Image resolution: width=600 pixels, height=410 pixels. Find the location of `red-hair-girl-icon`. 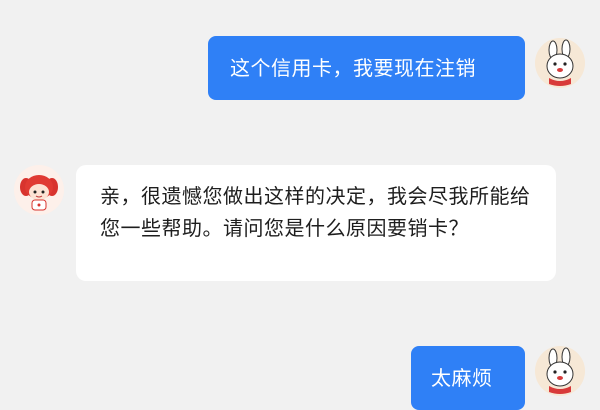

red-hair-girl-icon is located at coordinates (39, 190).